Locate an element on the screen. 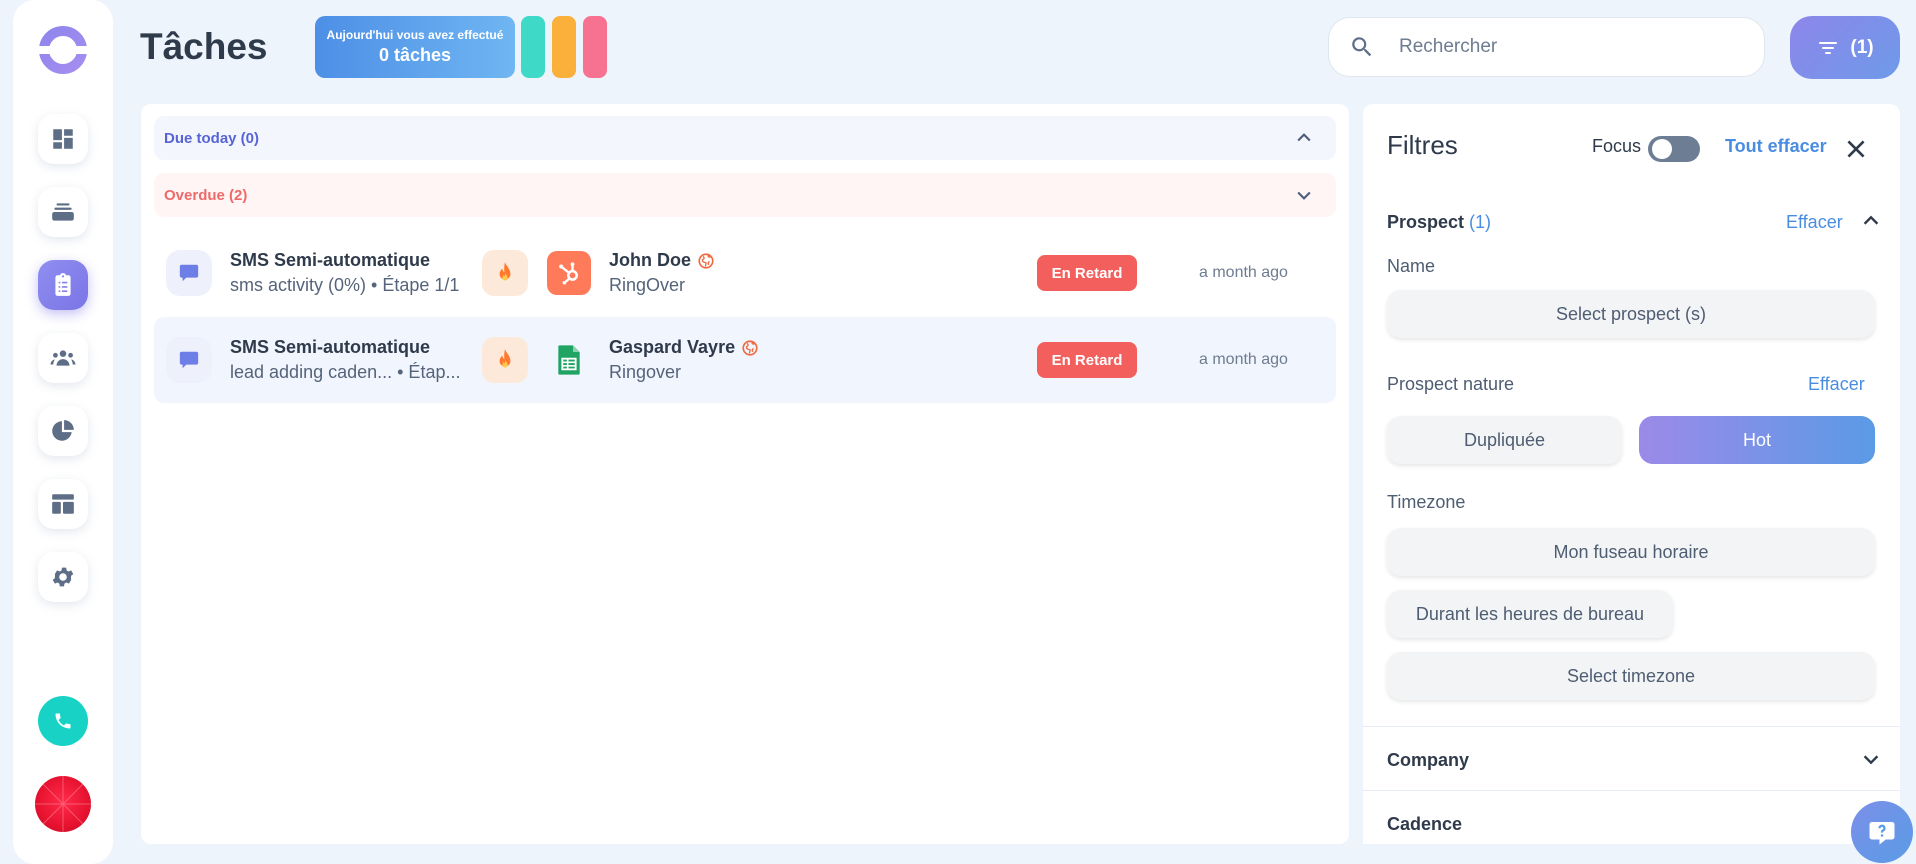 The width and height of the screenshot is (1916, 864). contact-name: John Doe is located at coordinates (650, 260).